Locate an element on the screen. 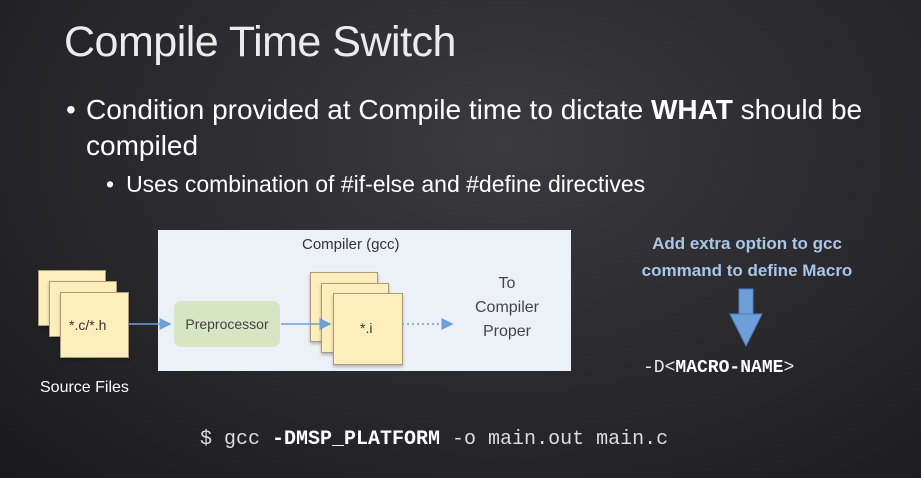 The height and width of the screenshot is (478, 921). macro-note-line-2: command to define Macro is located at coordinates (747, 270).